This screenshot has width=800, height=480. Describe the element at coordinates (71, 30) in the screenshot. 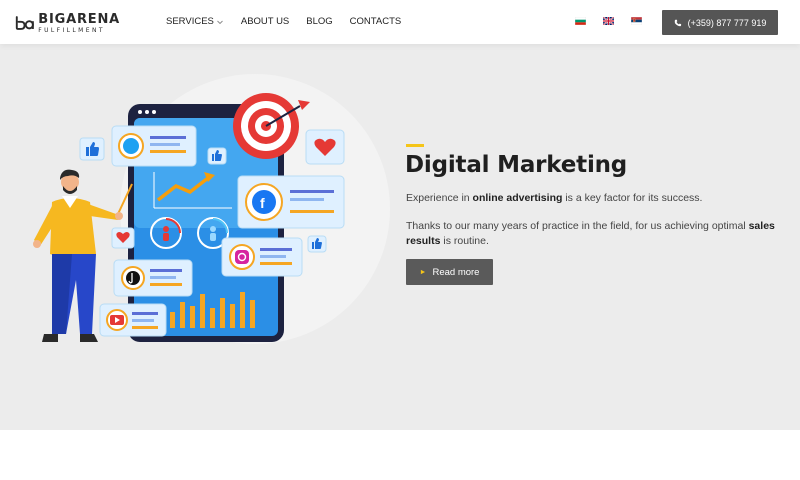

I see `logo-sub-text: FULFILLMENT` at that location.